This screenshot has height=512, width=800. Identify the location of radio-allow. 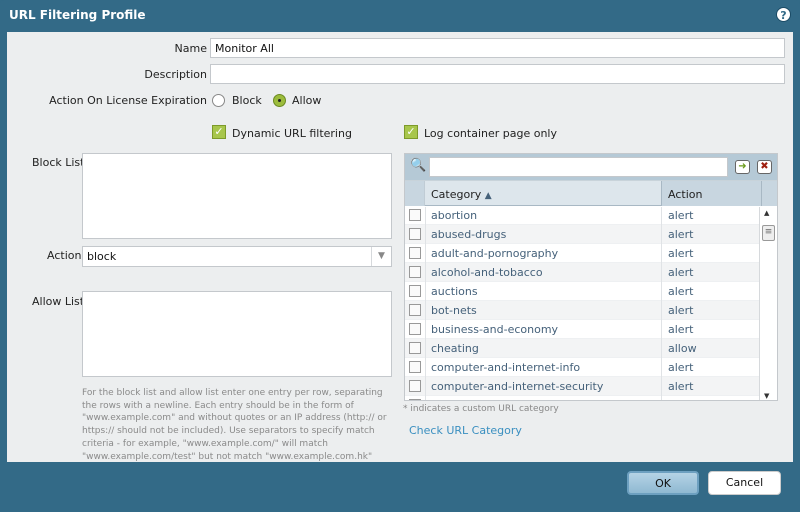
(279, 100).